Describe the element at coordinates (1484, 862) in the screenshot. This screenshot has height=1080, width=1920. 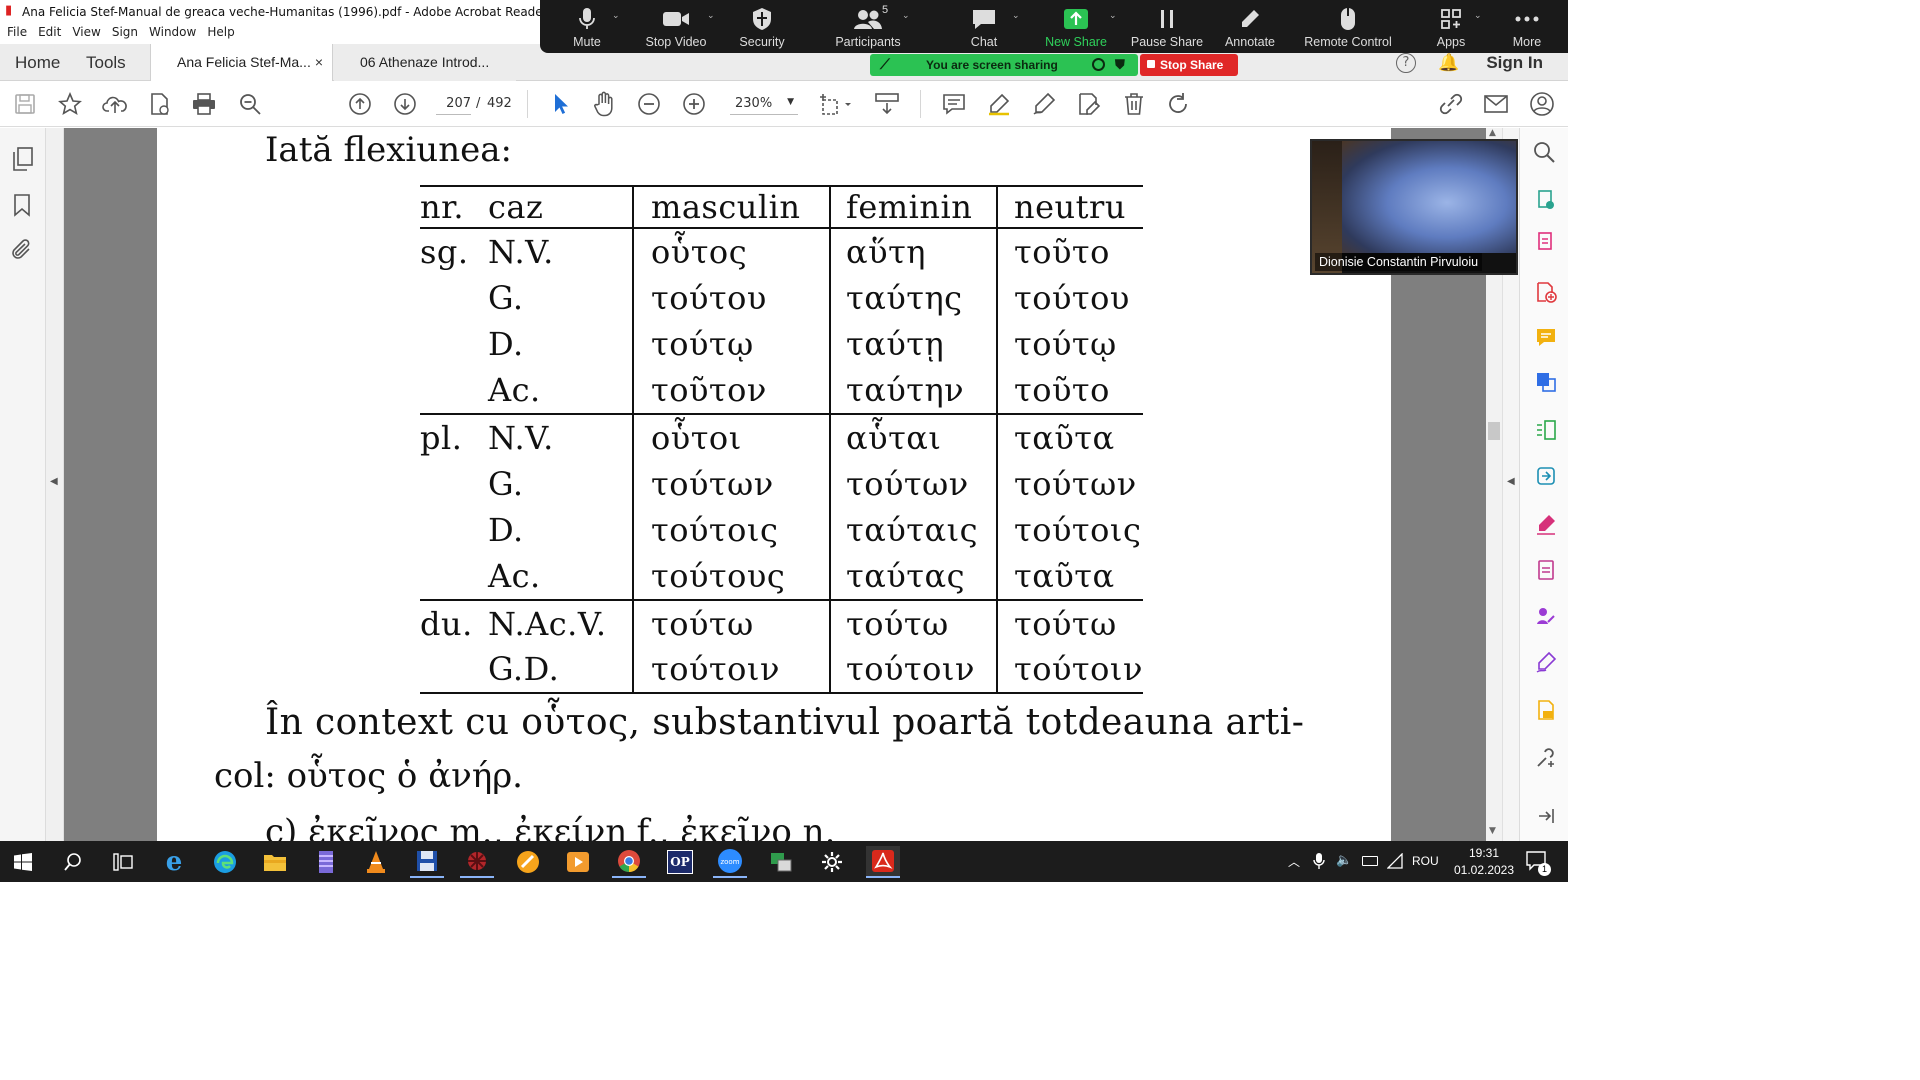
I see `clock: 19:31 01.02.2023` at that location.